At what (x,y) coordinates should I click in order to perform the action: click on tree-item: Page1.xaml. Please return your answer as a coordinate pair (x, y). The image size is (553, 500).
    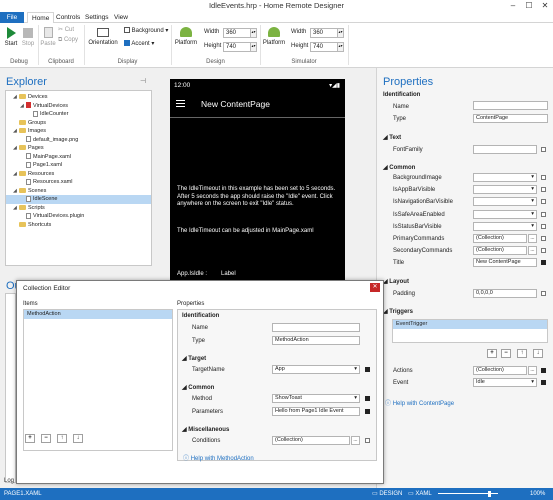
    Looking at the image, I should click on (78, 165).